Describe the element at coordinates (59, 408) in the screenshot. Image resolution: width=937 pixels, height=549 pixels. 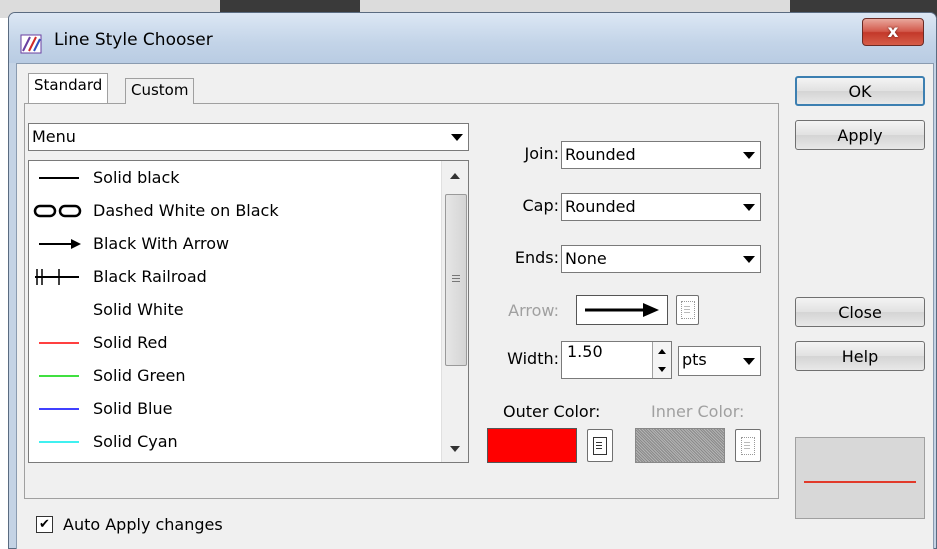
I see `blue-line-swatch-icon` at that location.